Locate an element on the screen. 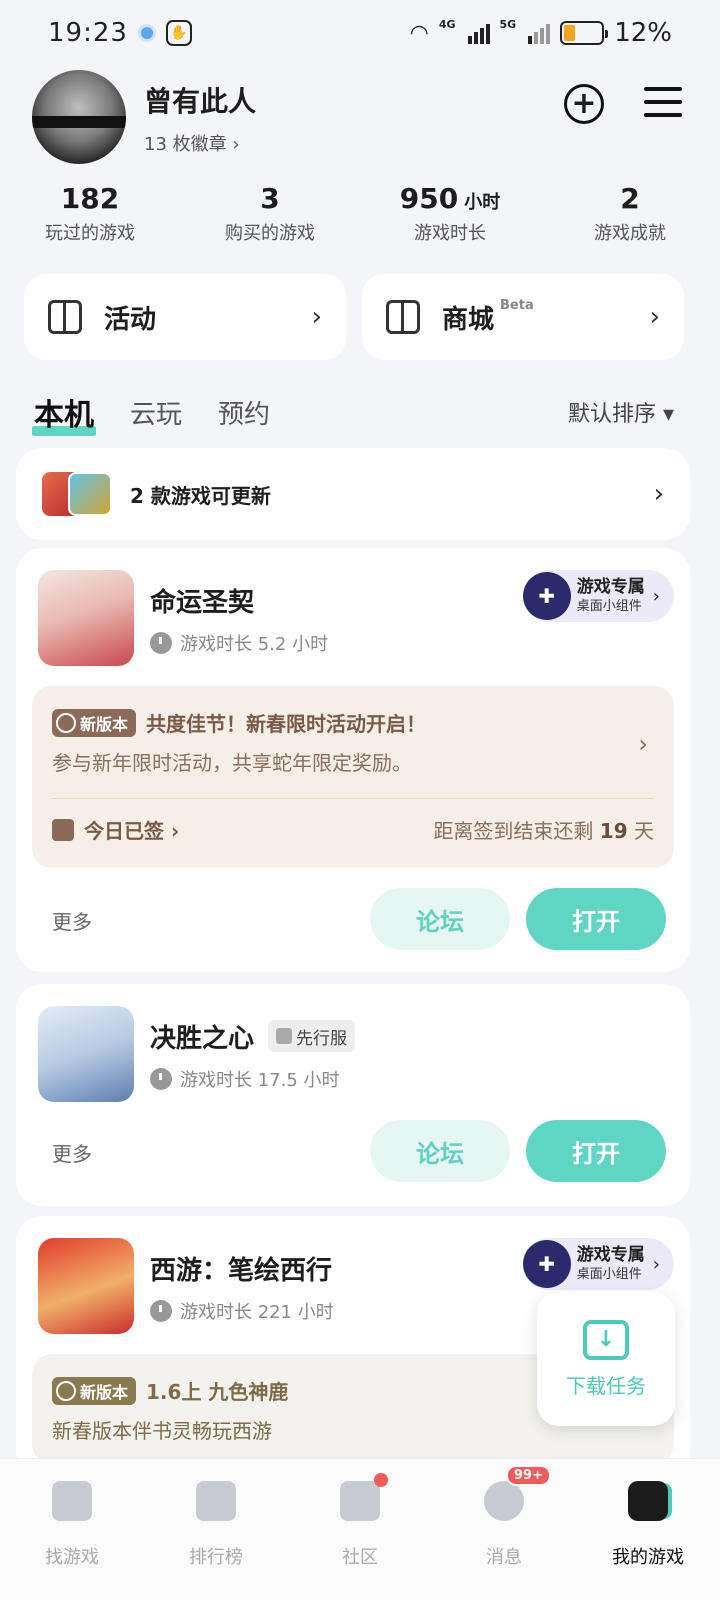 This screenshot has height=1600, width=720. widget-subtitle: 桌面小组件 is located at coordinates (609, 1274).